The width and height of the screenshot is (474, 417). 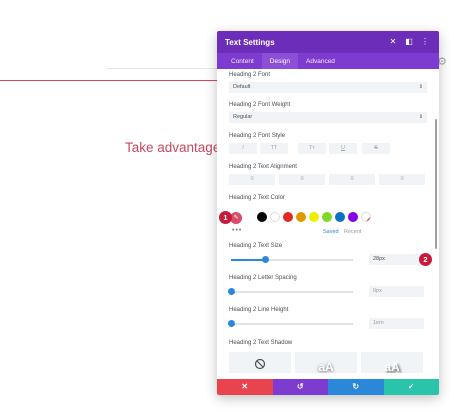 I want to click on saved-colors-tab: Saved, so click(x=331, y=232).